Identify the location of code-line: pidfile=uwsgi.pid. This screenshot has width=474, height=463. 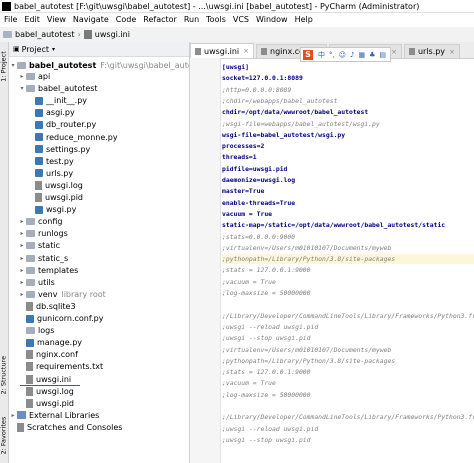
(348, 169).